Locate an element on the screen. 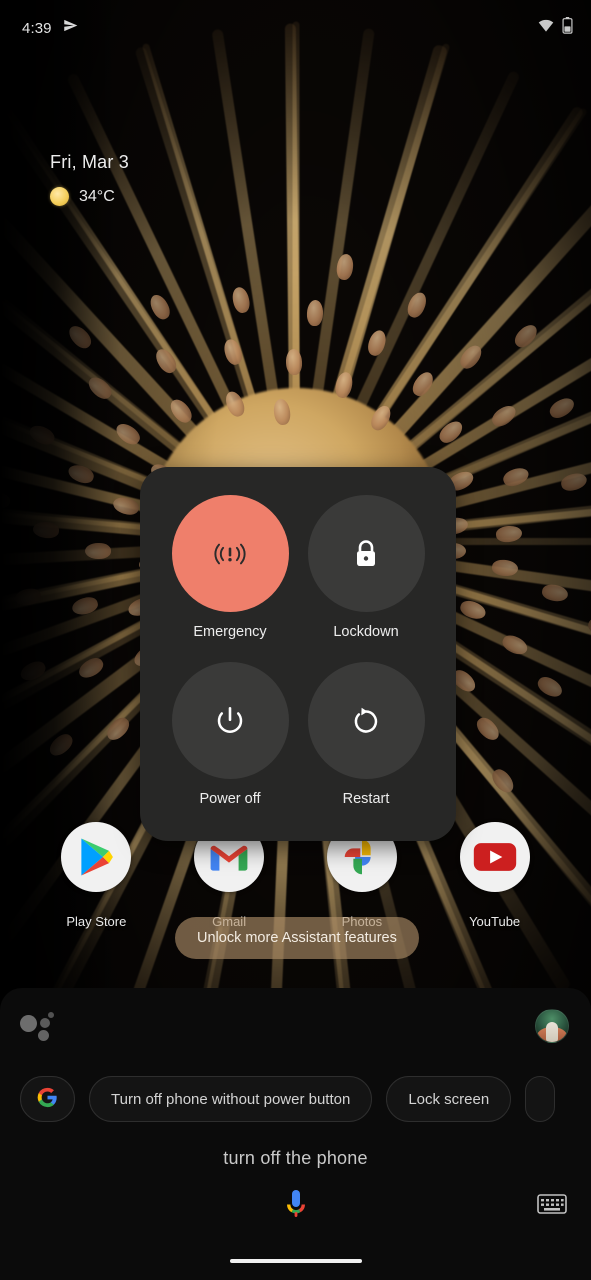 This screenshot has height=1280, width=591. chip-lock-screen: Lock screen is located at coordinates (449, 1099).